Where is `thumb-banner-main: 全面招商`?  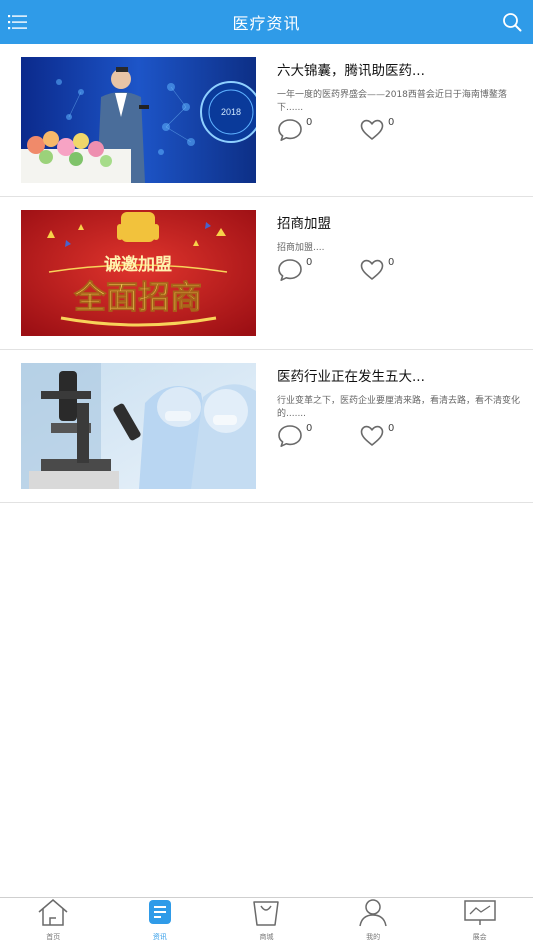 thumb-banner-main: 全面招商 is located at coordinates (137, 297).